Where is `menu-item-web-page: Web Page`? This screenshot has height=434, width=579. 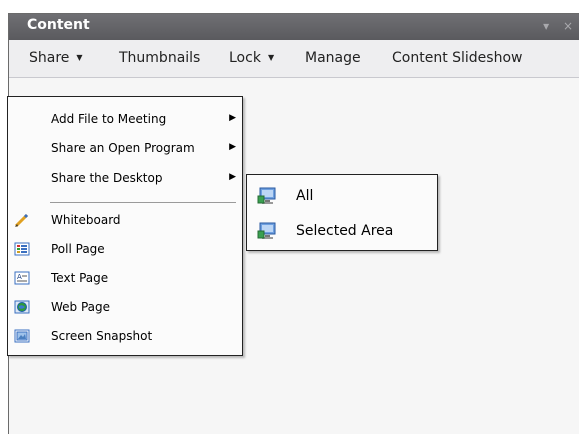 menu-item-web-page: Web Page is located at coordinates (125, 307).